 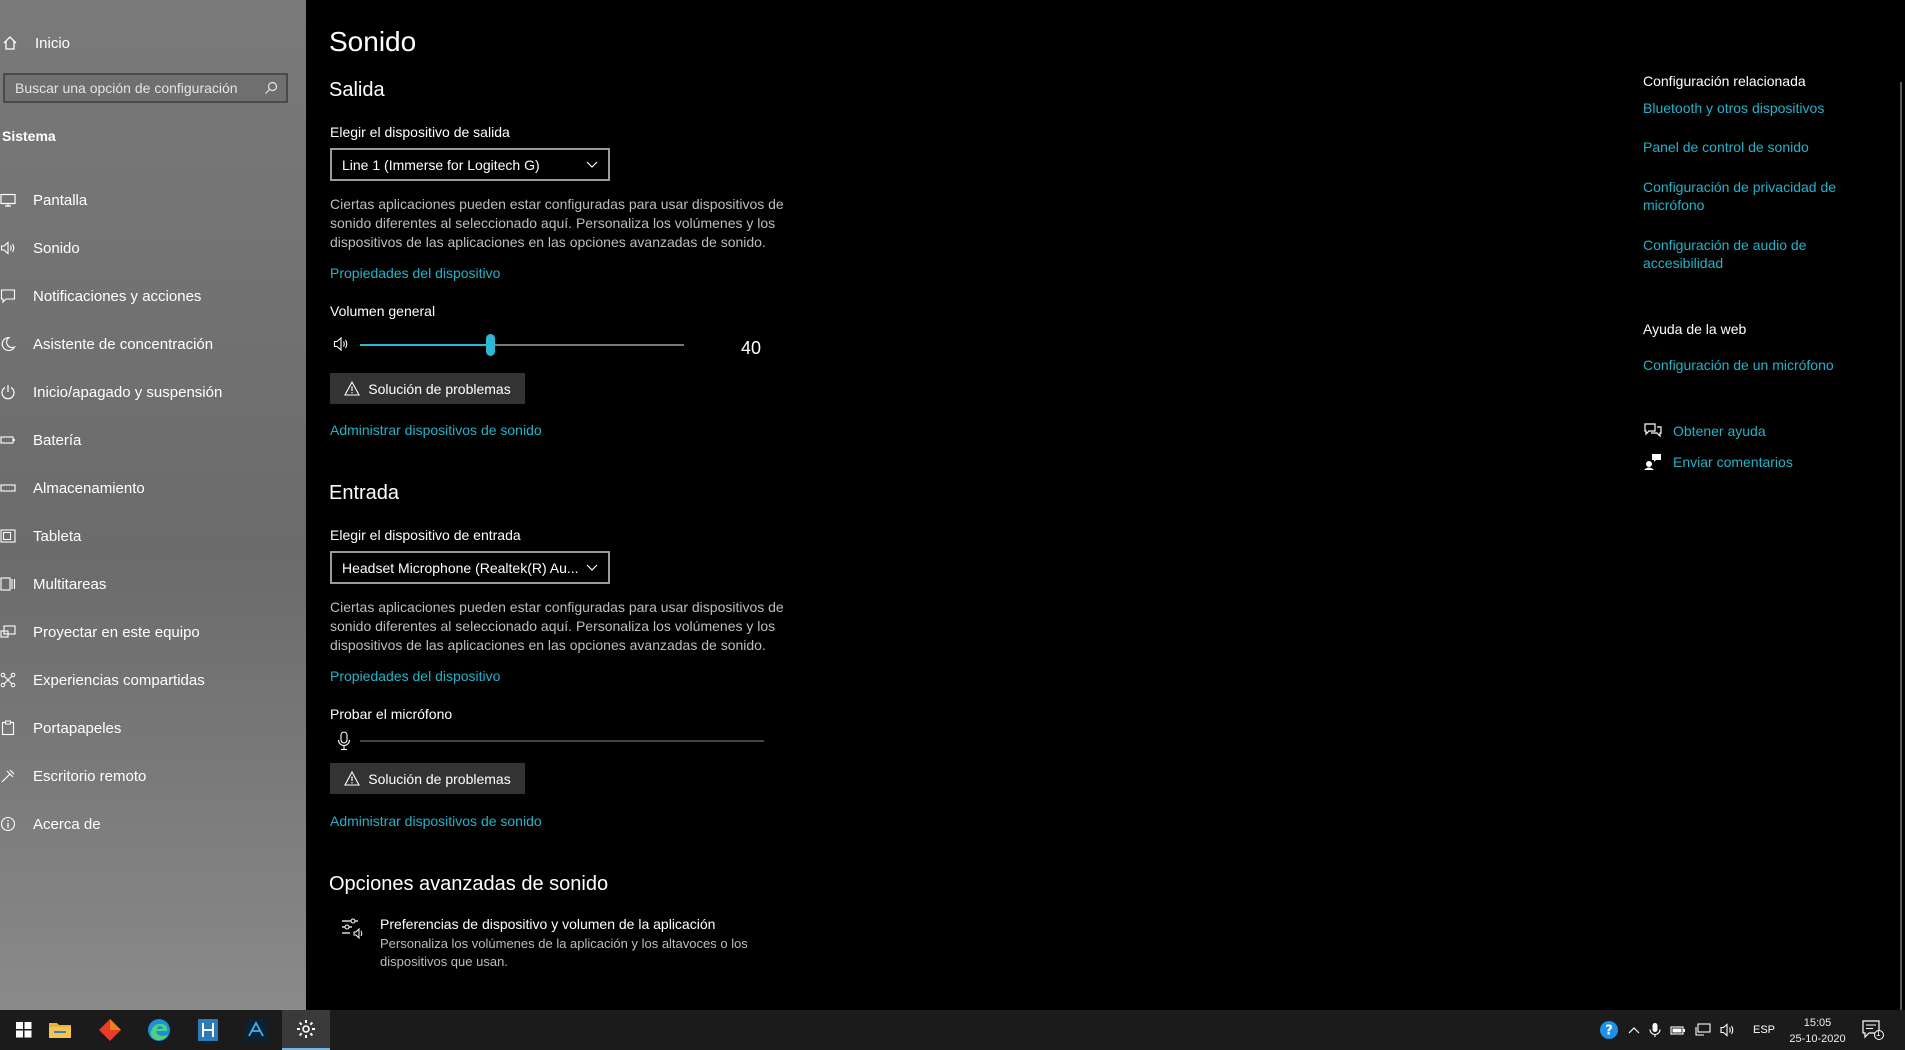 I want to click on get-help-link: Obtener ayuda, so click(x=1704, y=431).